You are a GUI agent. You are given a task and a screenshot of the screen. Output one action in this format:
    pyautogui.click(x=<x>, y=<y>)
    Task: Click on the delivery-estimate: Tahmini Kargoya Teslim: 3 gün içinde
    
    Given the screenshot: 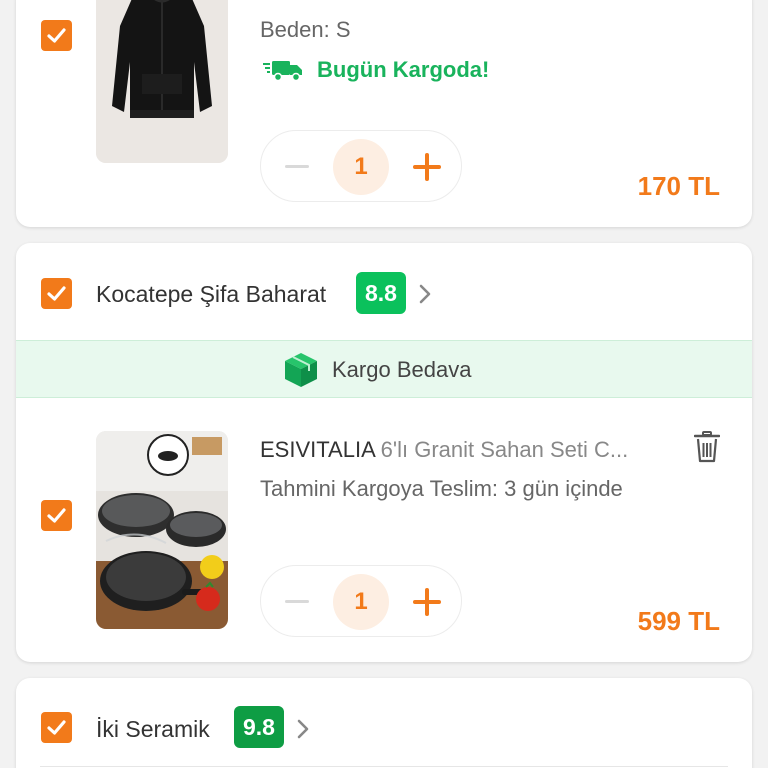 What is the action you would take?
    pyautogui.click(x=441, y=488)
    